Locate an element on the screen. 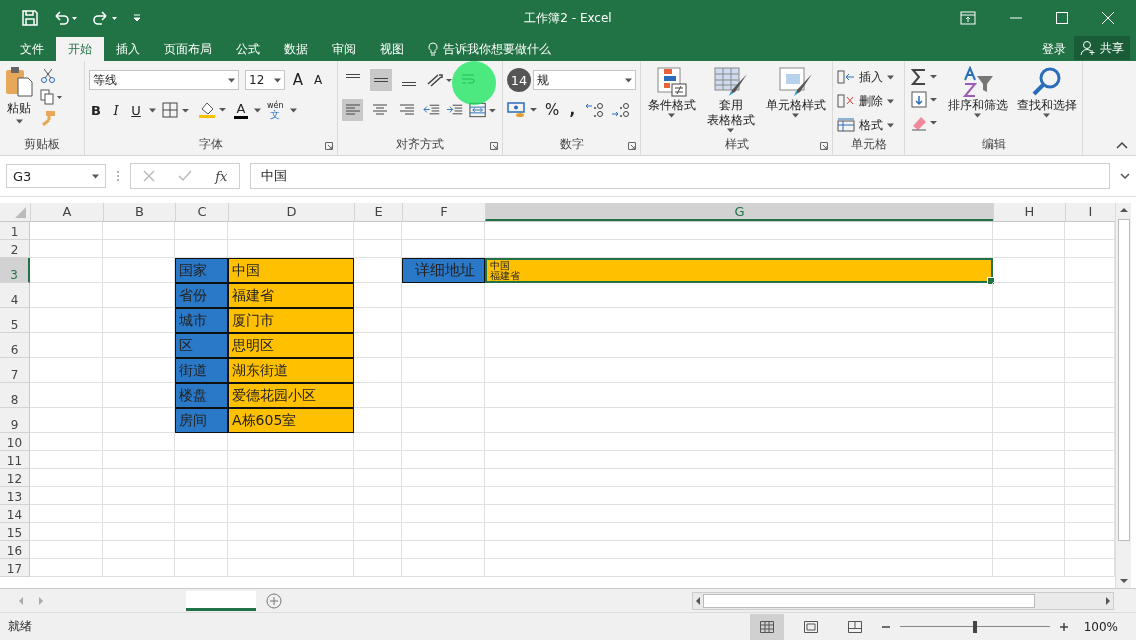  percent-style-button: % is located at coordinates (552, 110).